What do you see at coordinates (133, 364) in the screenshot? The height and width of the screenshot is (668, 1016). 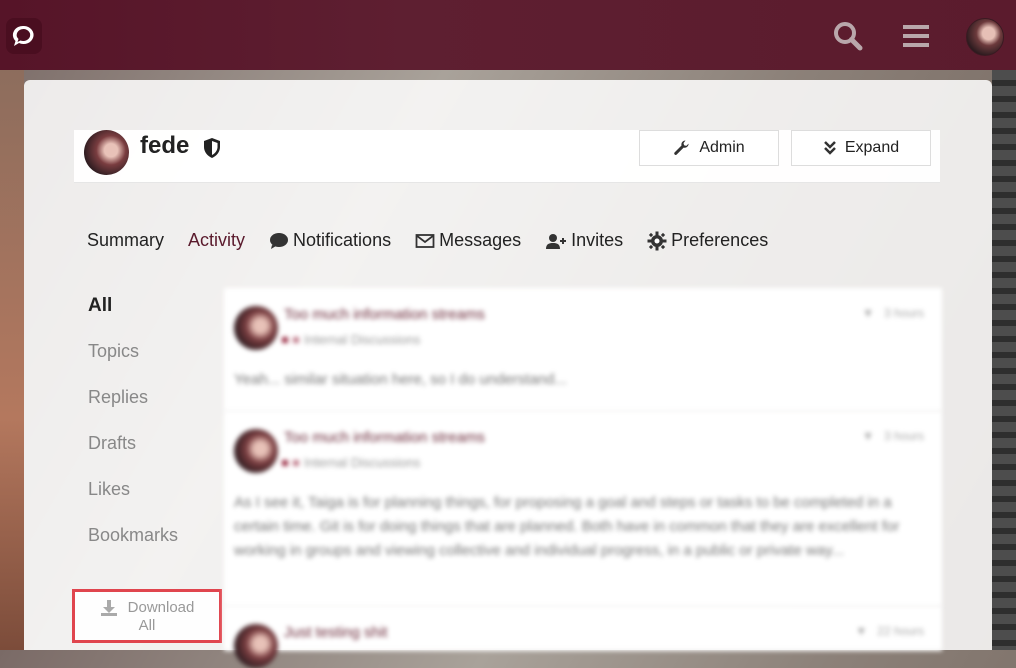 I see `filter-topics: Topics` at bounding box center [133, 364].